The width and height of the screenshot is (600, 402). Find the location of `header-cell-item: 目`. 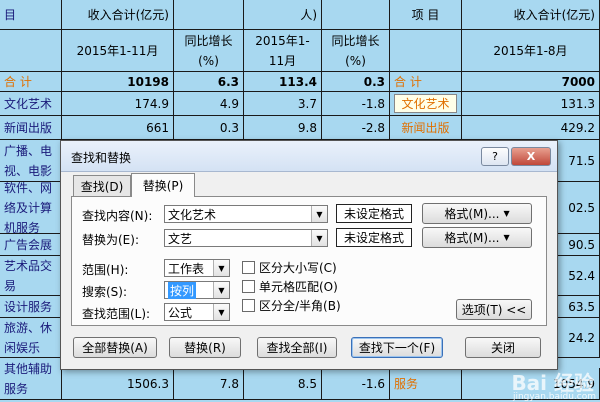

header-cell-item: 目 is located at coordinates (31, 15).